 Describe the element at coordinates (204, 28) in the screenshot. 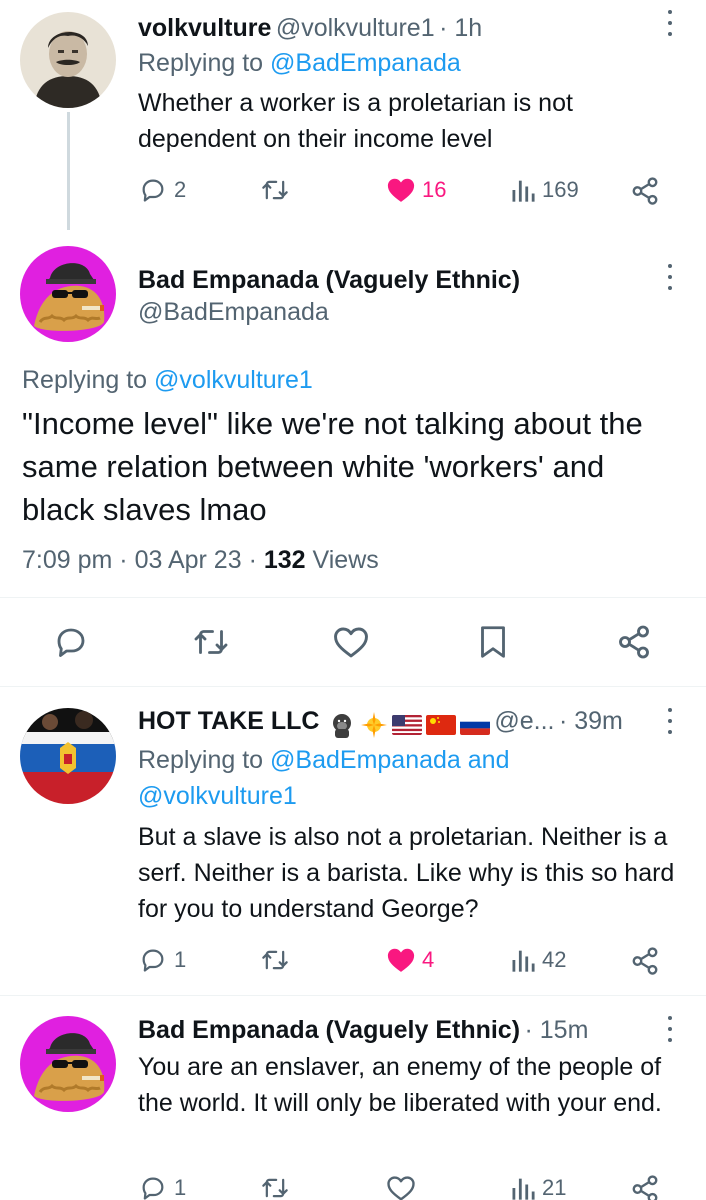

I see `author-name: volkvulture` at that location.